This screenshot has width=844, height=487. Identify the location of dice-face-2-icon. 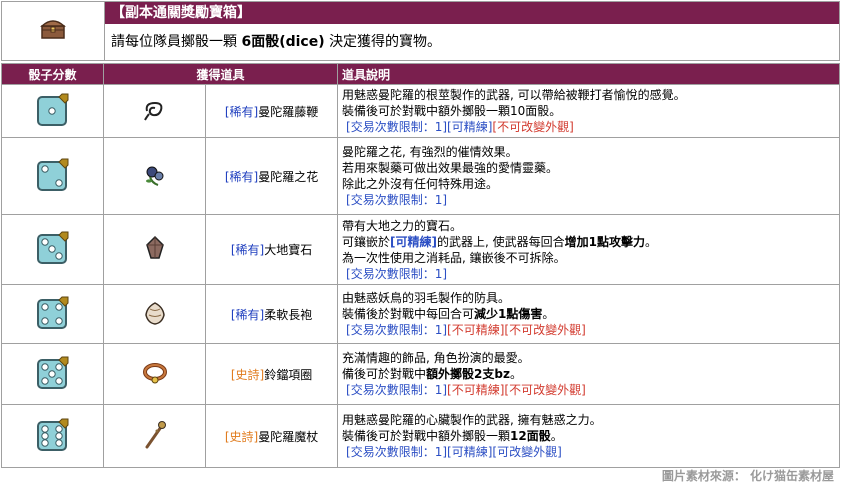
(53, 176).